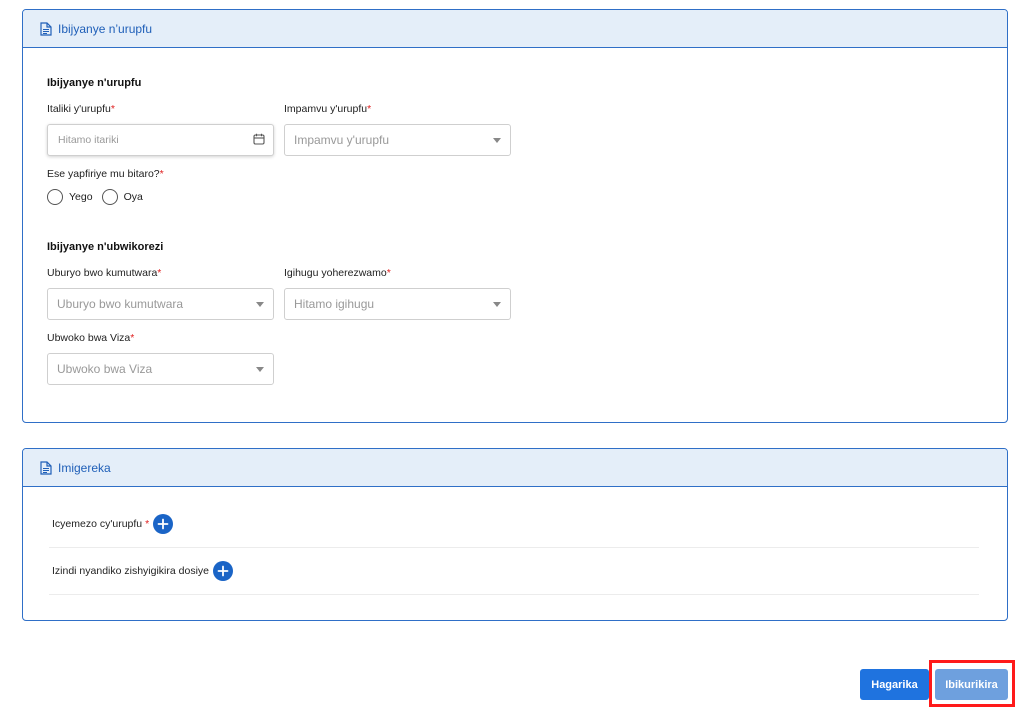 This screenshot has width=1028, height=708. I want to click on transport-method-label: Uburyo bwo kumutwara*, so click(104, 273).